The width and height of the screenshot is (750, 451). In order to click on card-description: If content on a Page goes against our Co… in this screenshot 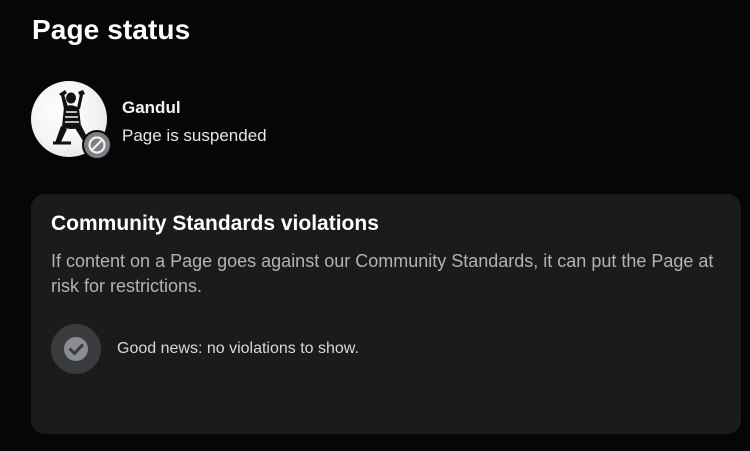, I will do `click(382, 273)`.